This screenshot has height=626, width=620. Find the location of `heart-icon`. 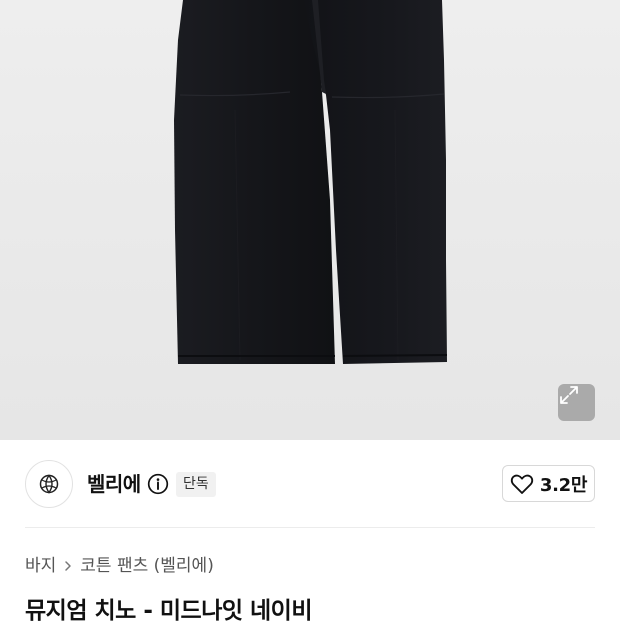

heart-icon is located at coordinates (522, 484).